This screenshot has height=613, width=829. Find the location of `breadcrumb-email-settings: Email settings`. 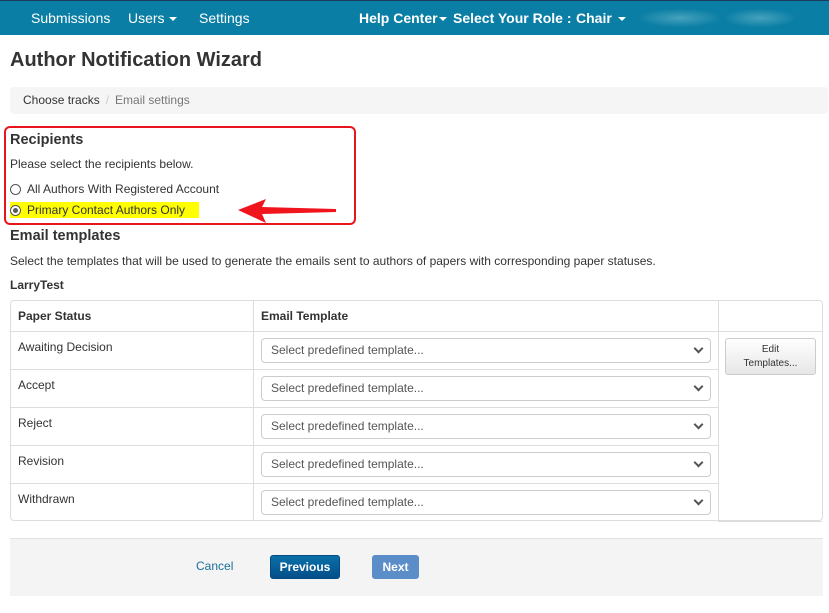

breadcrumb-email-settings: Email settings is located at coordinates (152, 100).